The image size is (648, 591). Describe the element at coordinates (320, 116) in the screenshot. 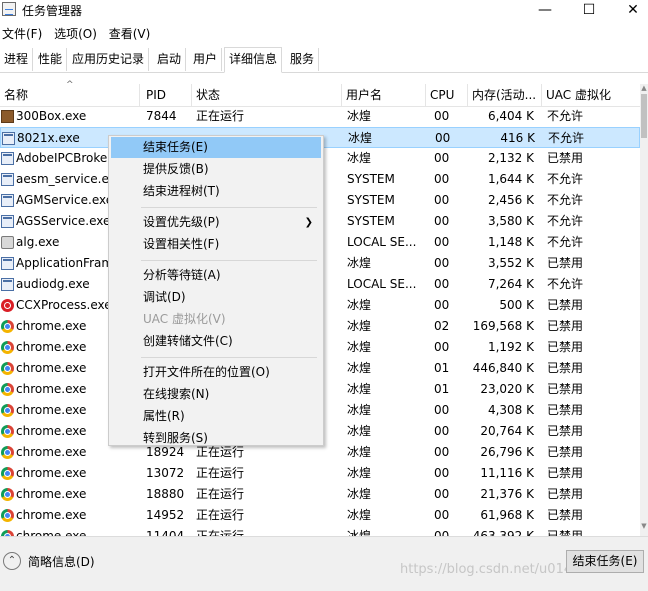

I see `table-row: 300Box.exe 7844 正在运行 冰煌 00 6,404 K 不允许` at that location.